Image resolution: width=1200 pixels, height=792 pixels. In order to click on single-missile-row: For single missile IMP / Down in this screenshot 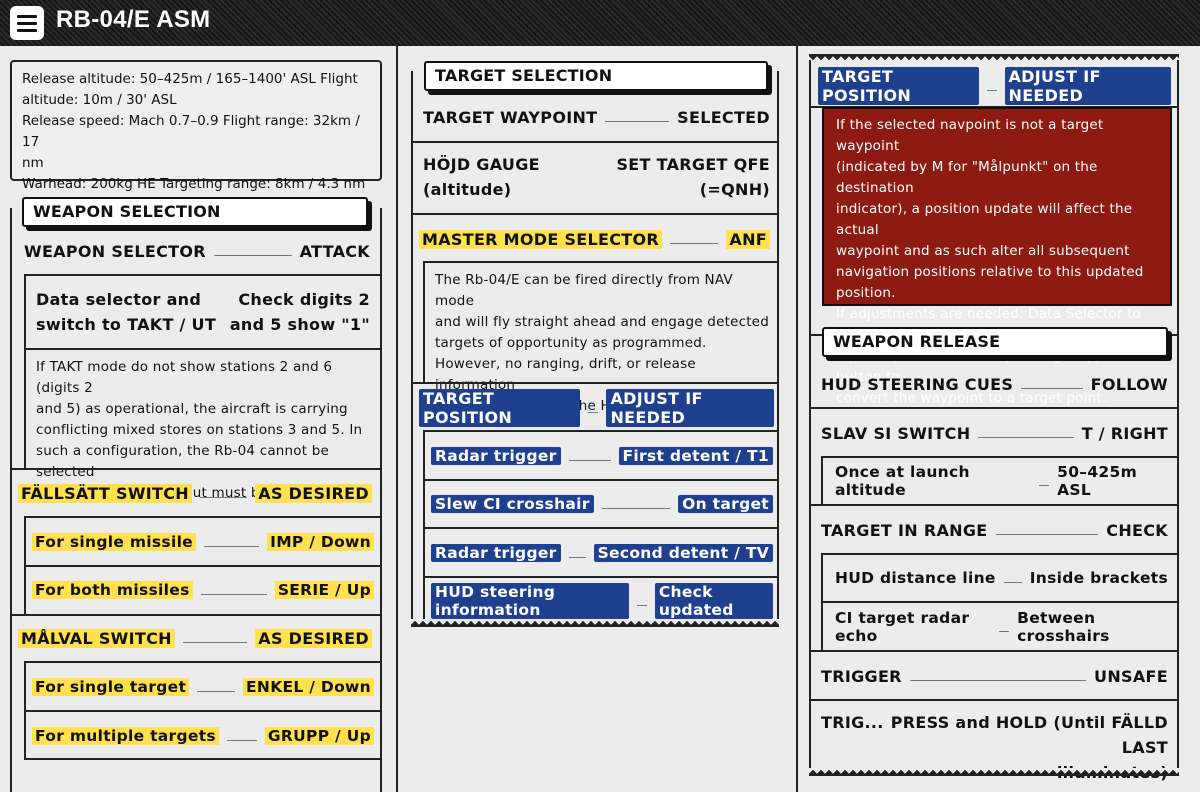, I will do `click(203, 542)`.